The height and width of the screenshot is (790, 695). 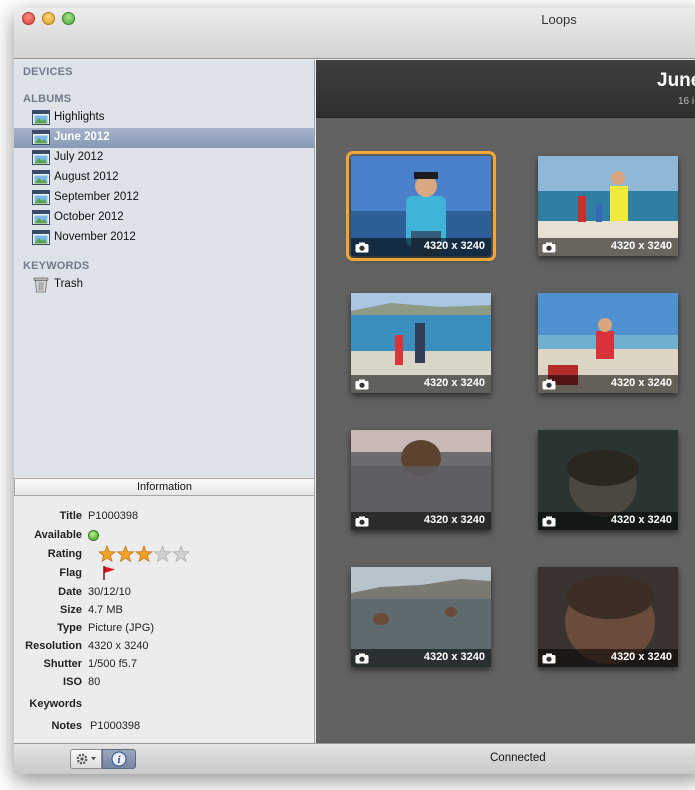 I want to click on info-title-value: P1000398, so click(x=113, y=516).